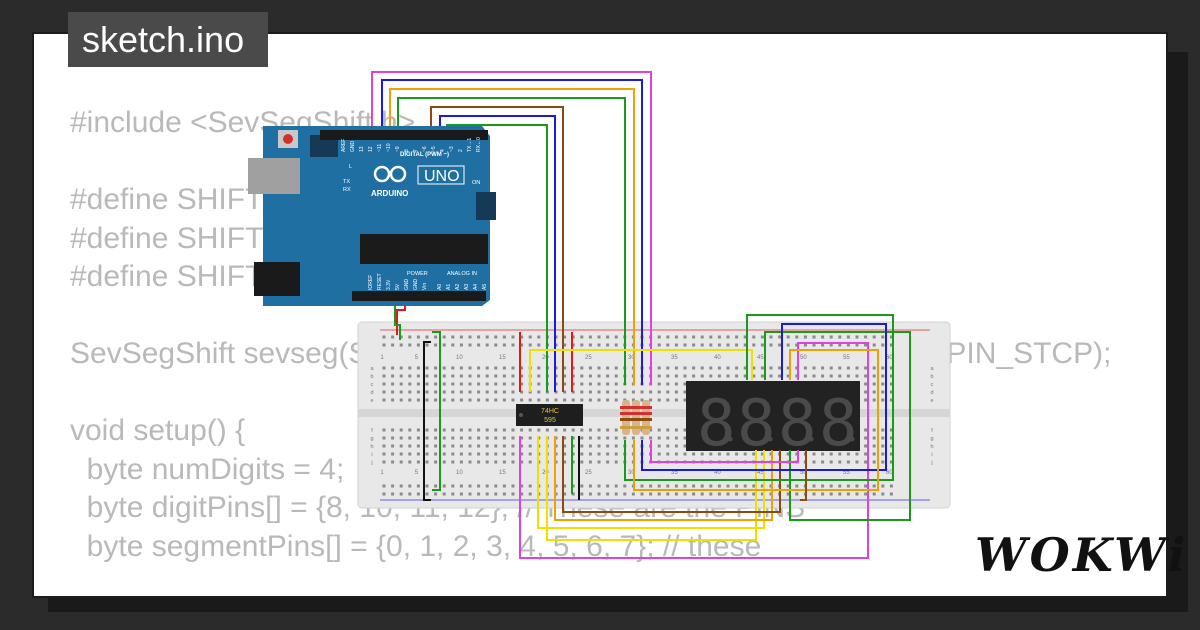 The width and height of the screenshot is (1200, 630). Describe the element at coordinates (404, 135) in the screenshot. I see `digital-header` at that location.